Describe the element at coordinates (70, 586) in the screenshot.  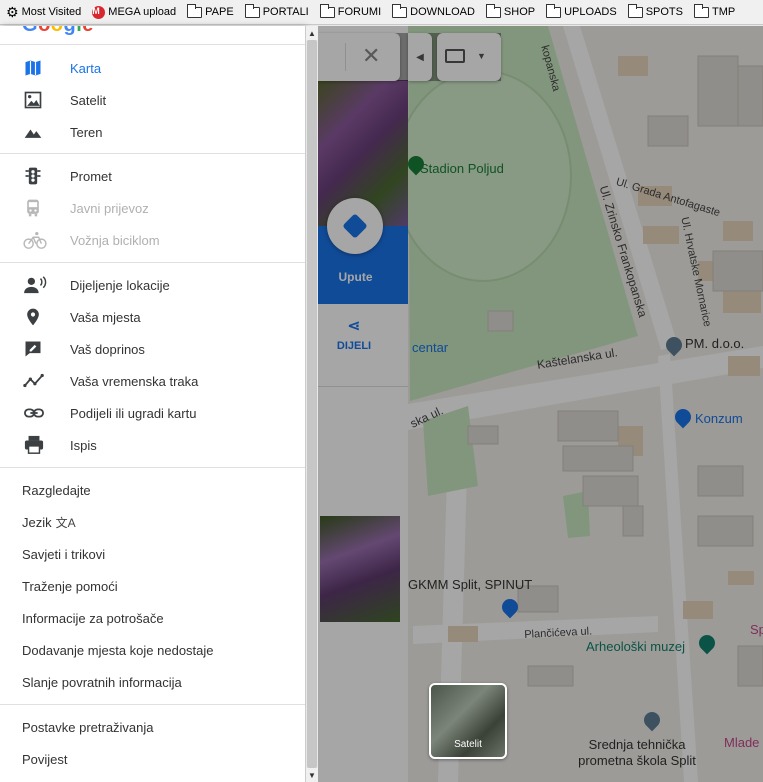
I see `menu-link-links-3: Traženje pomoći` at that location.